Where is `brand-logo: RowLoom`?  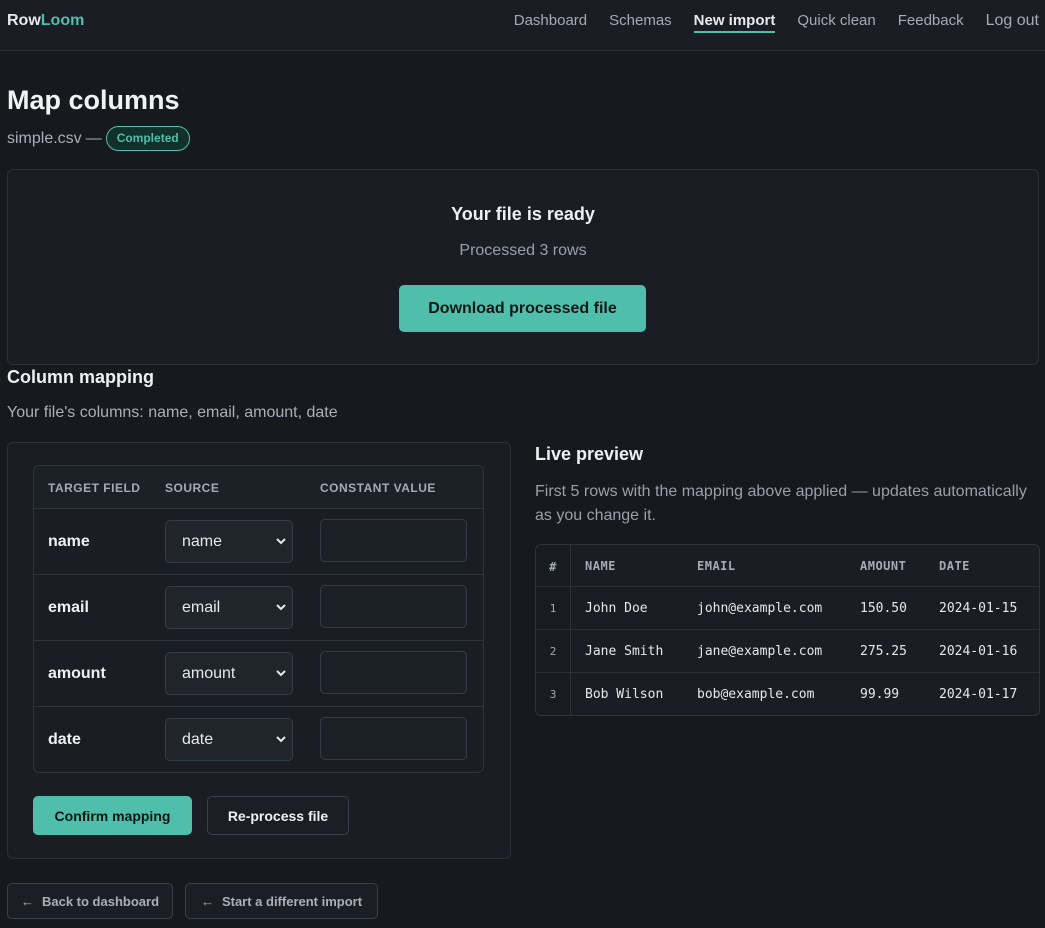
brand-logo: RowLoom is located at coordinates (45, 21).